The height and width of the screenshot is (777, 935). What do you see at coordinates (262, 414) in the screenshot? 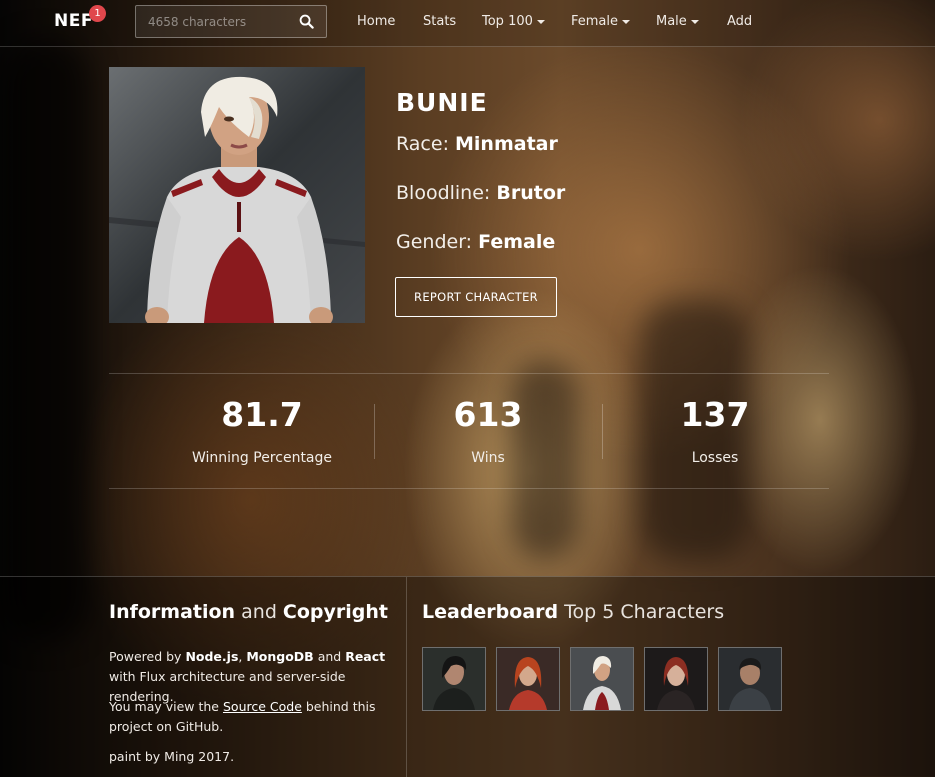
I see `winning-percentage-value: 81.7` at bounding box center [262, 414].